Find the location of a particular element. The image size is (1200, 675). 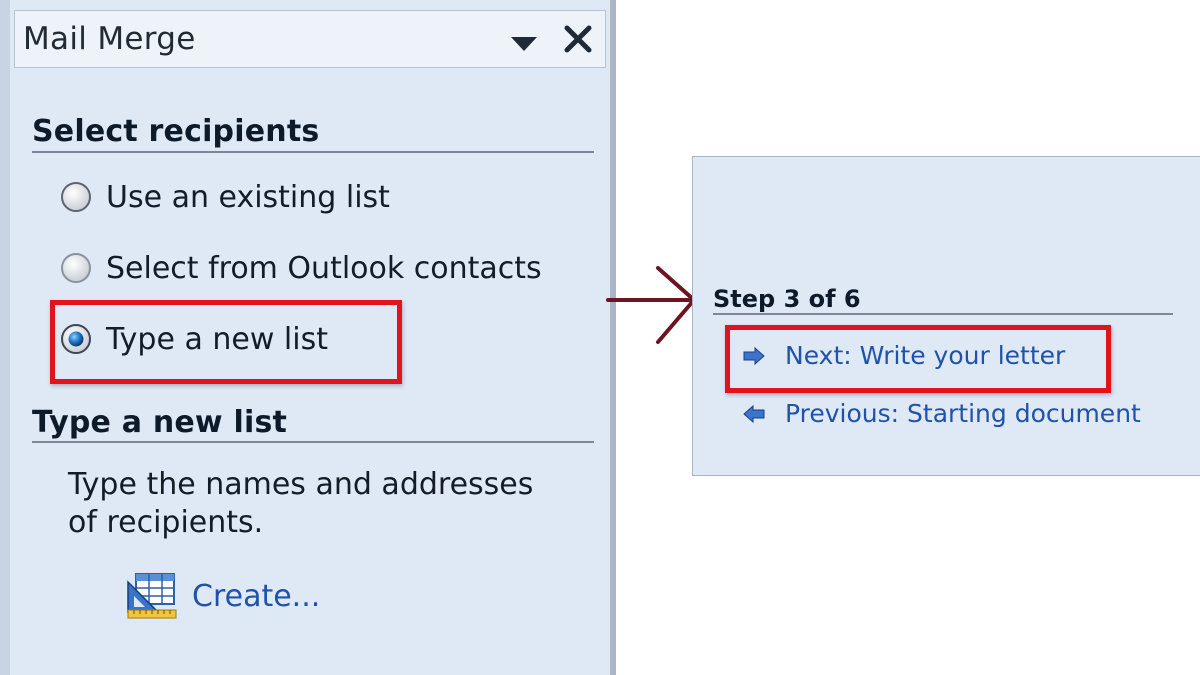

select-recipients-heading: Select recipients is located at coordinates (176, 131).